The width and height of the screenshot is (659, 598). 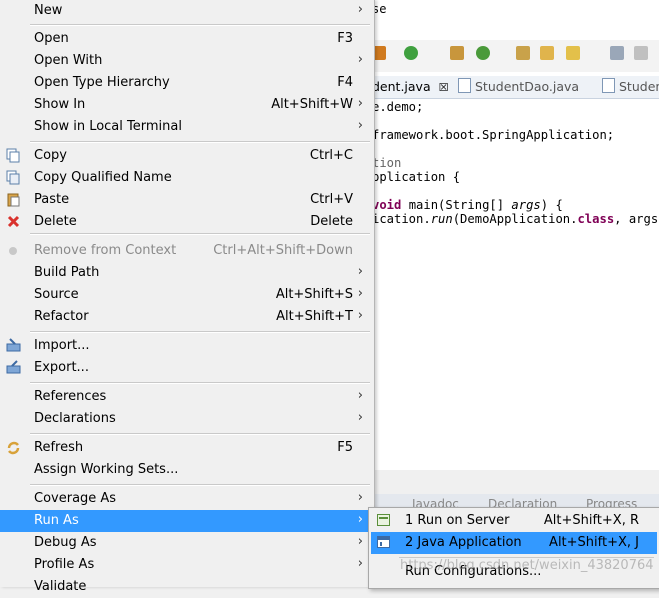 I want to click on code-line: pplication {, so click(x=416, y=177).